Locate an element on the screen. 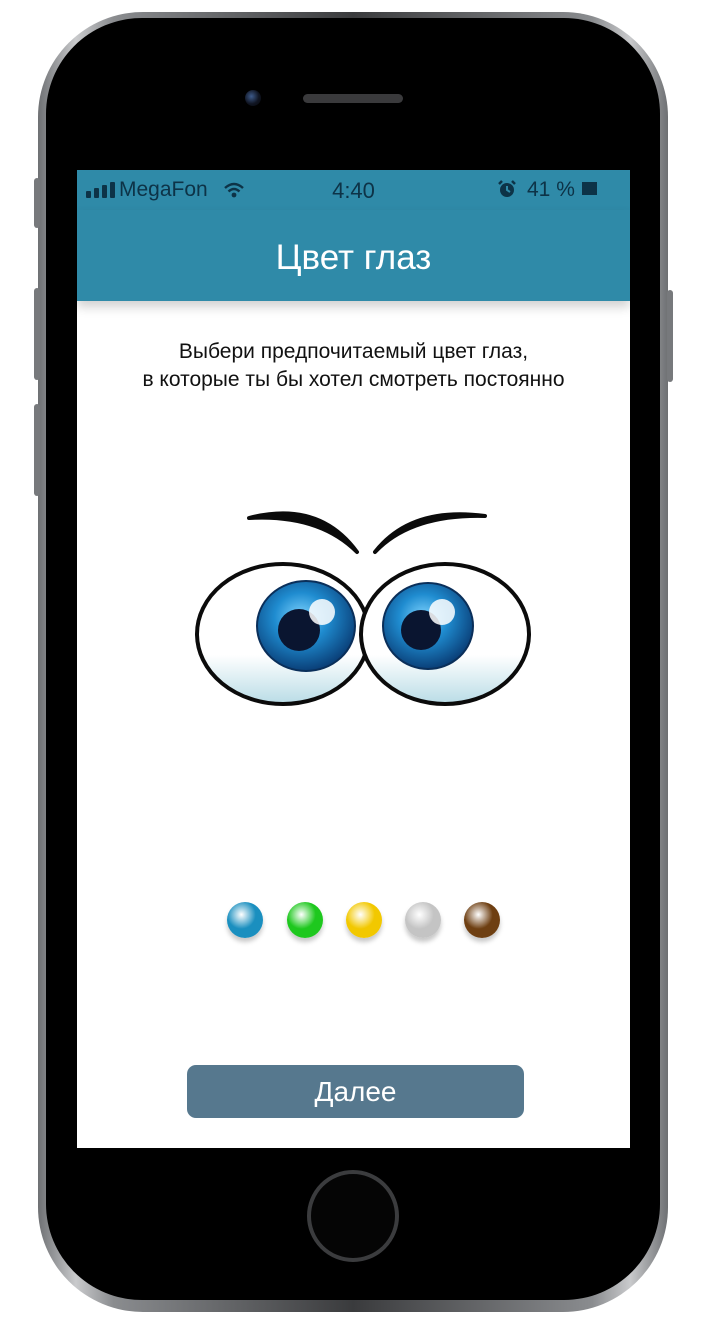  right-eyebrow is located at coordinates (430, 533).